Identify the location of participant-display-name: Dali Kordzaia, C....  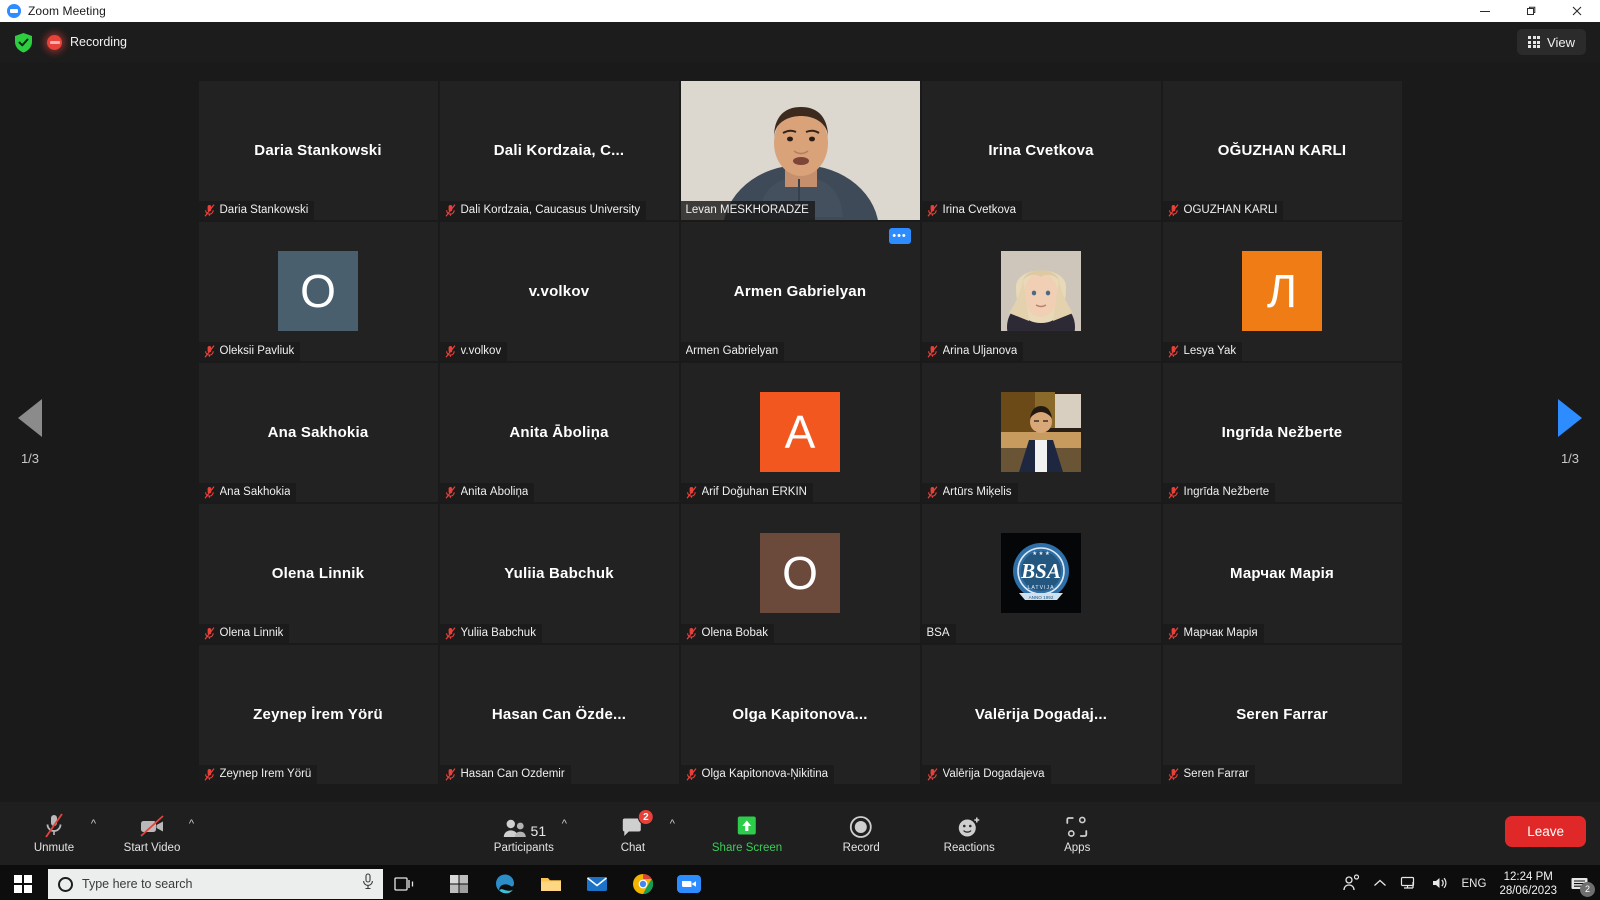
(559, 150).